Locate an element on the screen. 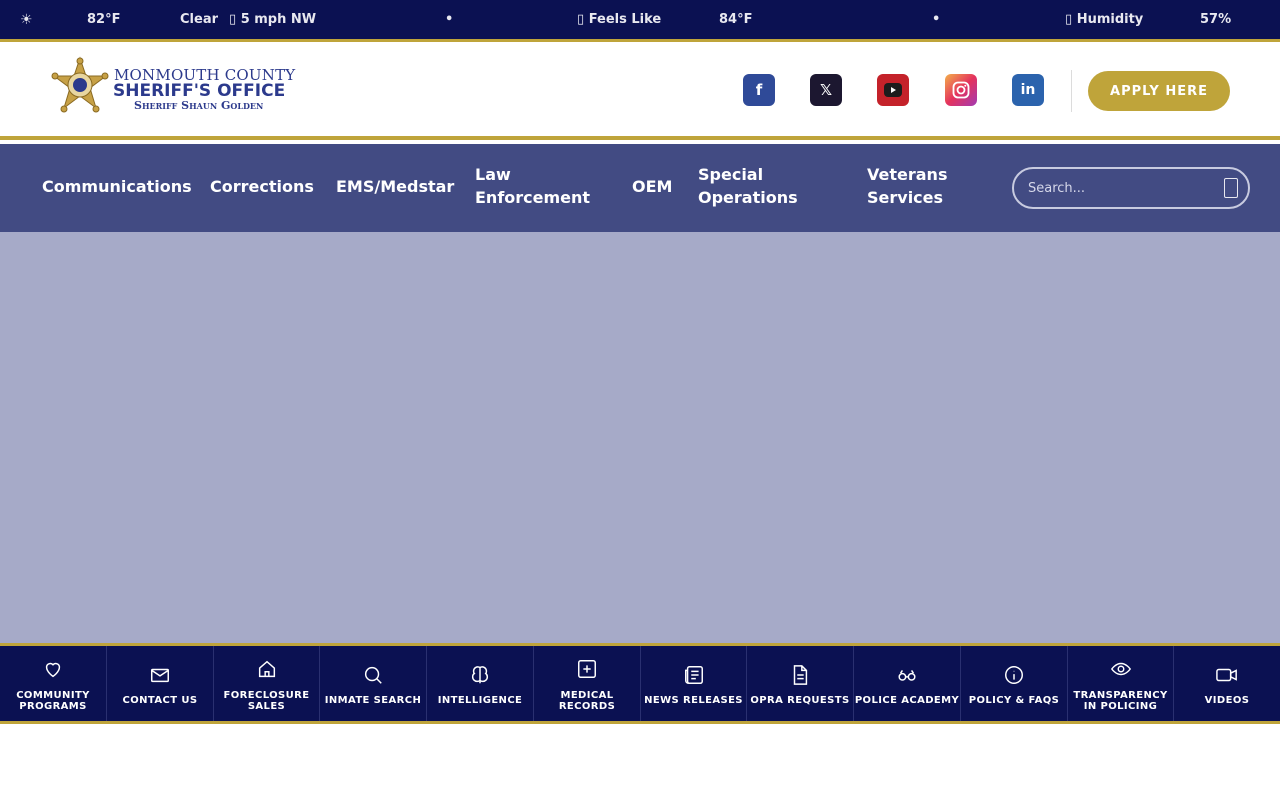  brain-icon is located at coordinates (480, 675).